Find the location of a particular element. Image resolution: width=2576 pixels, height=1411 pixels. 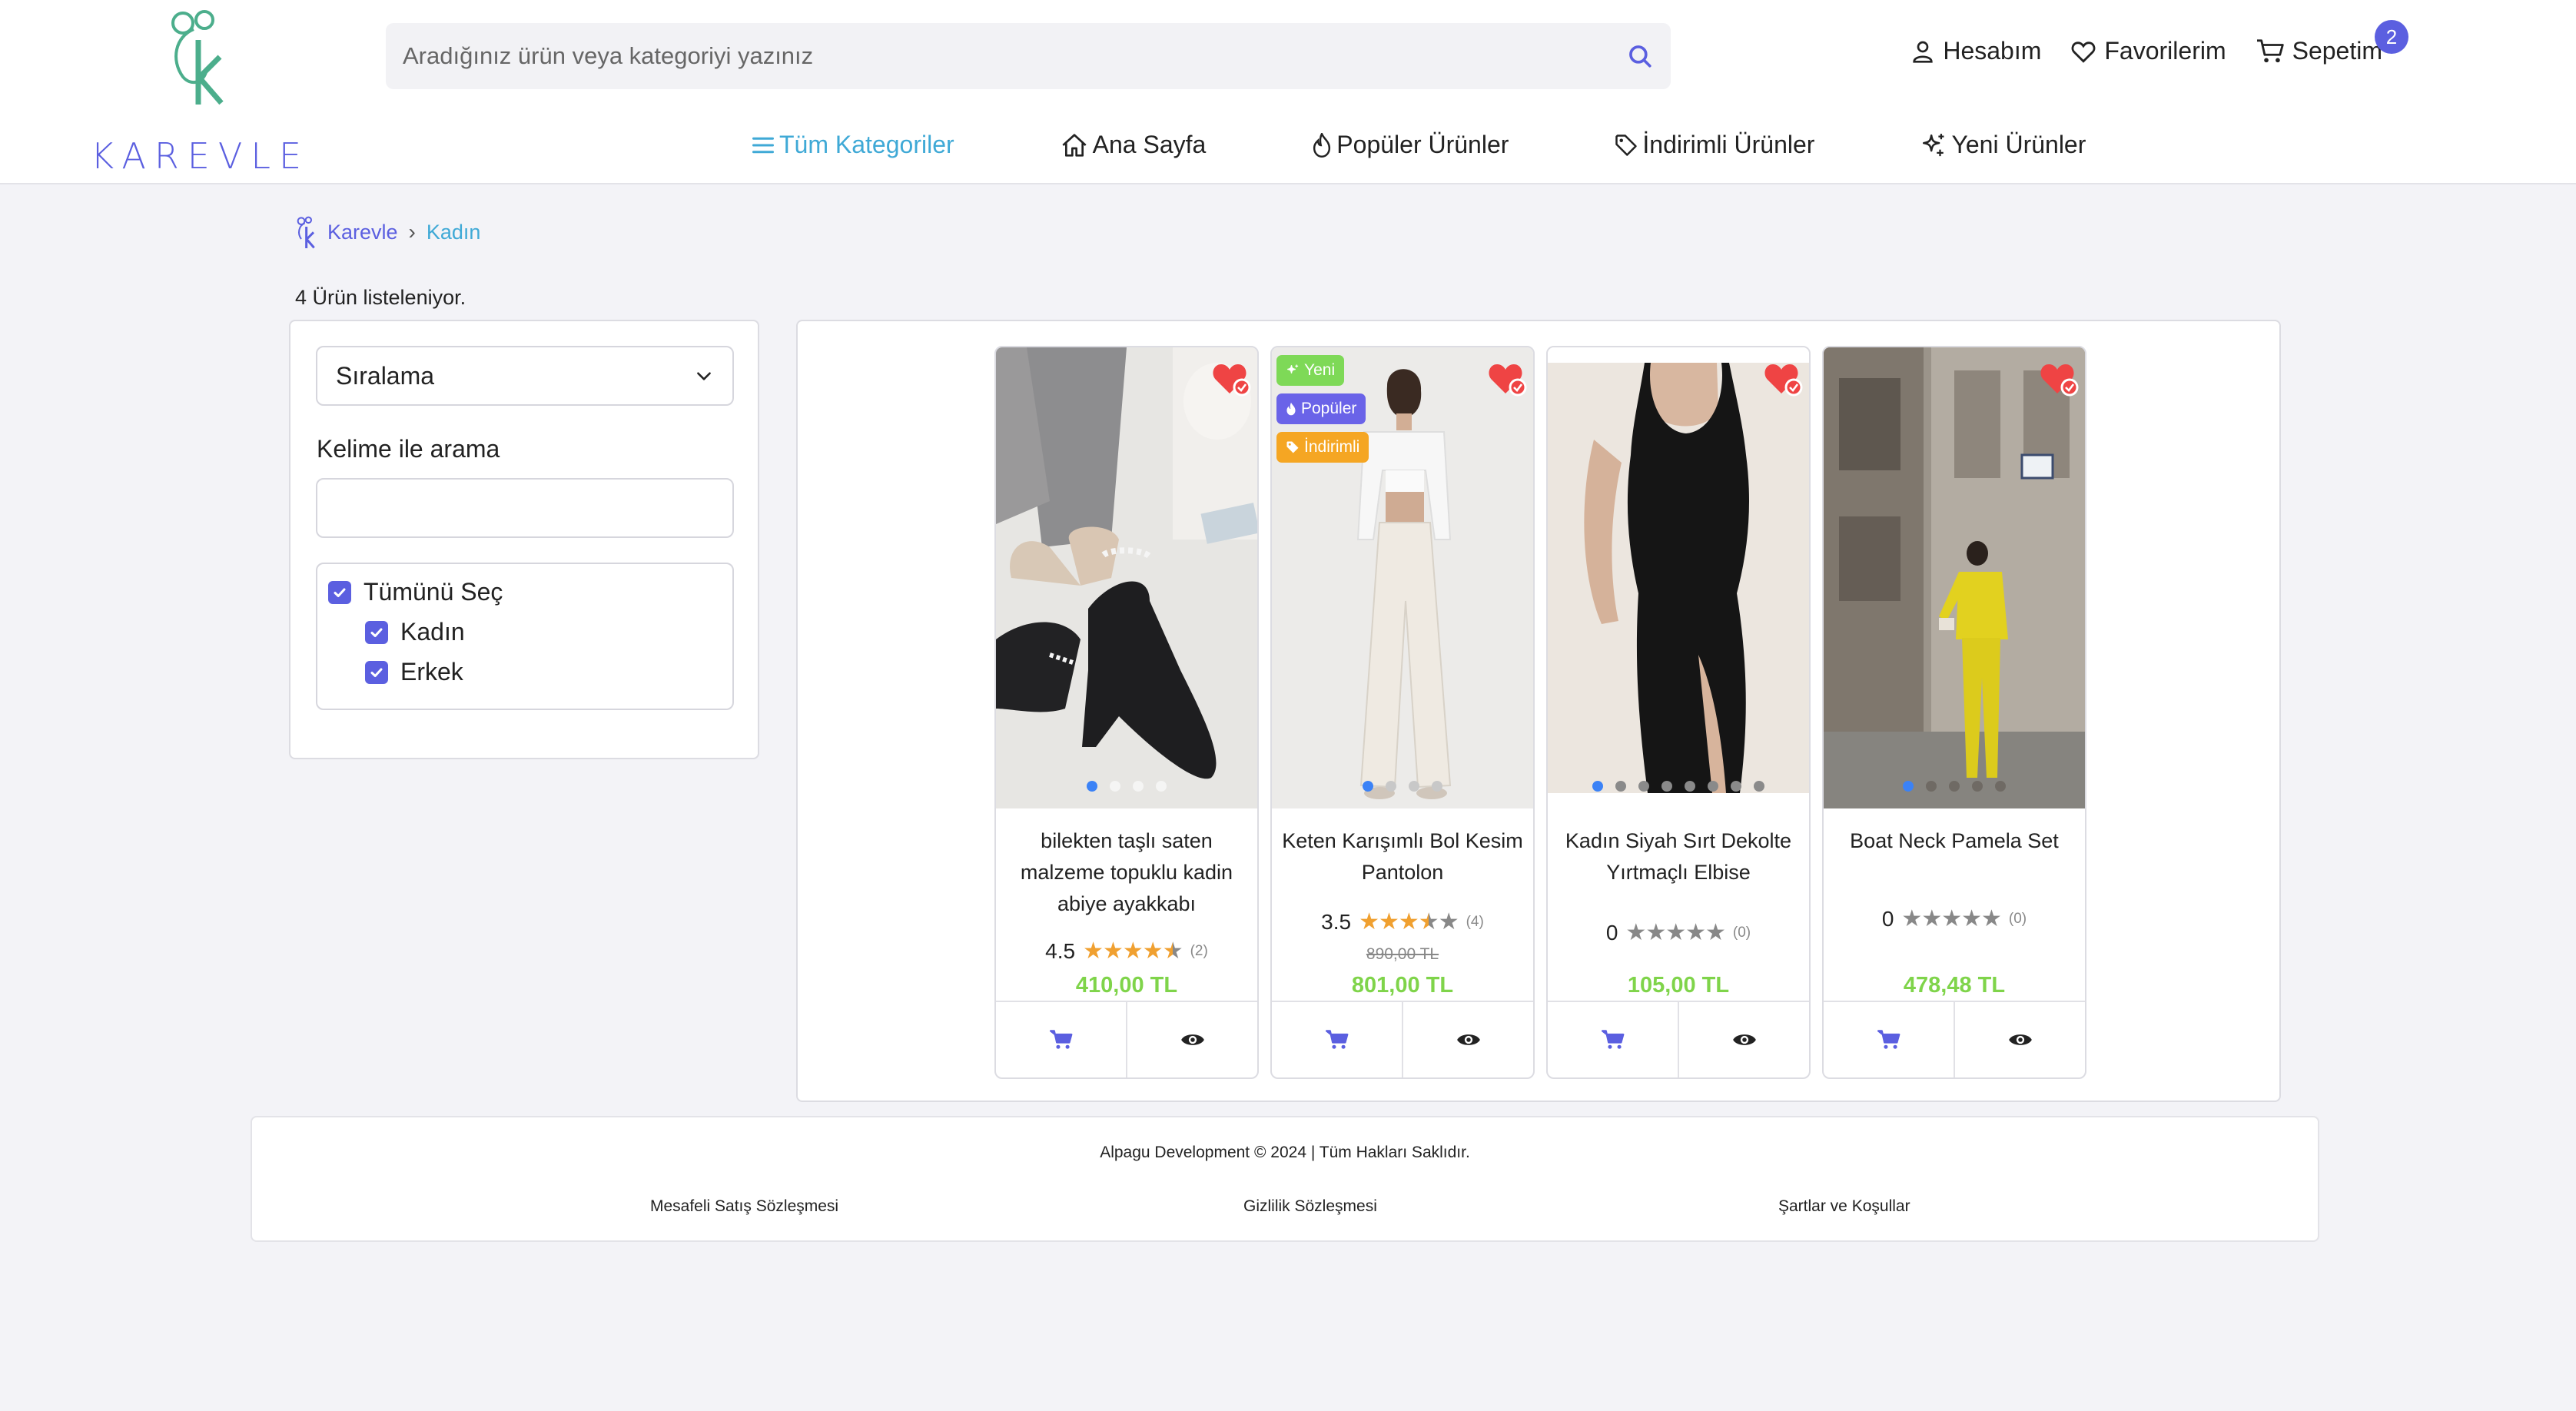

fire-icon is located at coordinates (1322, 145).